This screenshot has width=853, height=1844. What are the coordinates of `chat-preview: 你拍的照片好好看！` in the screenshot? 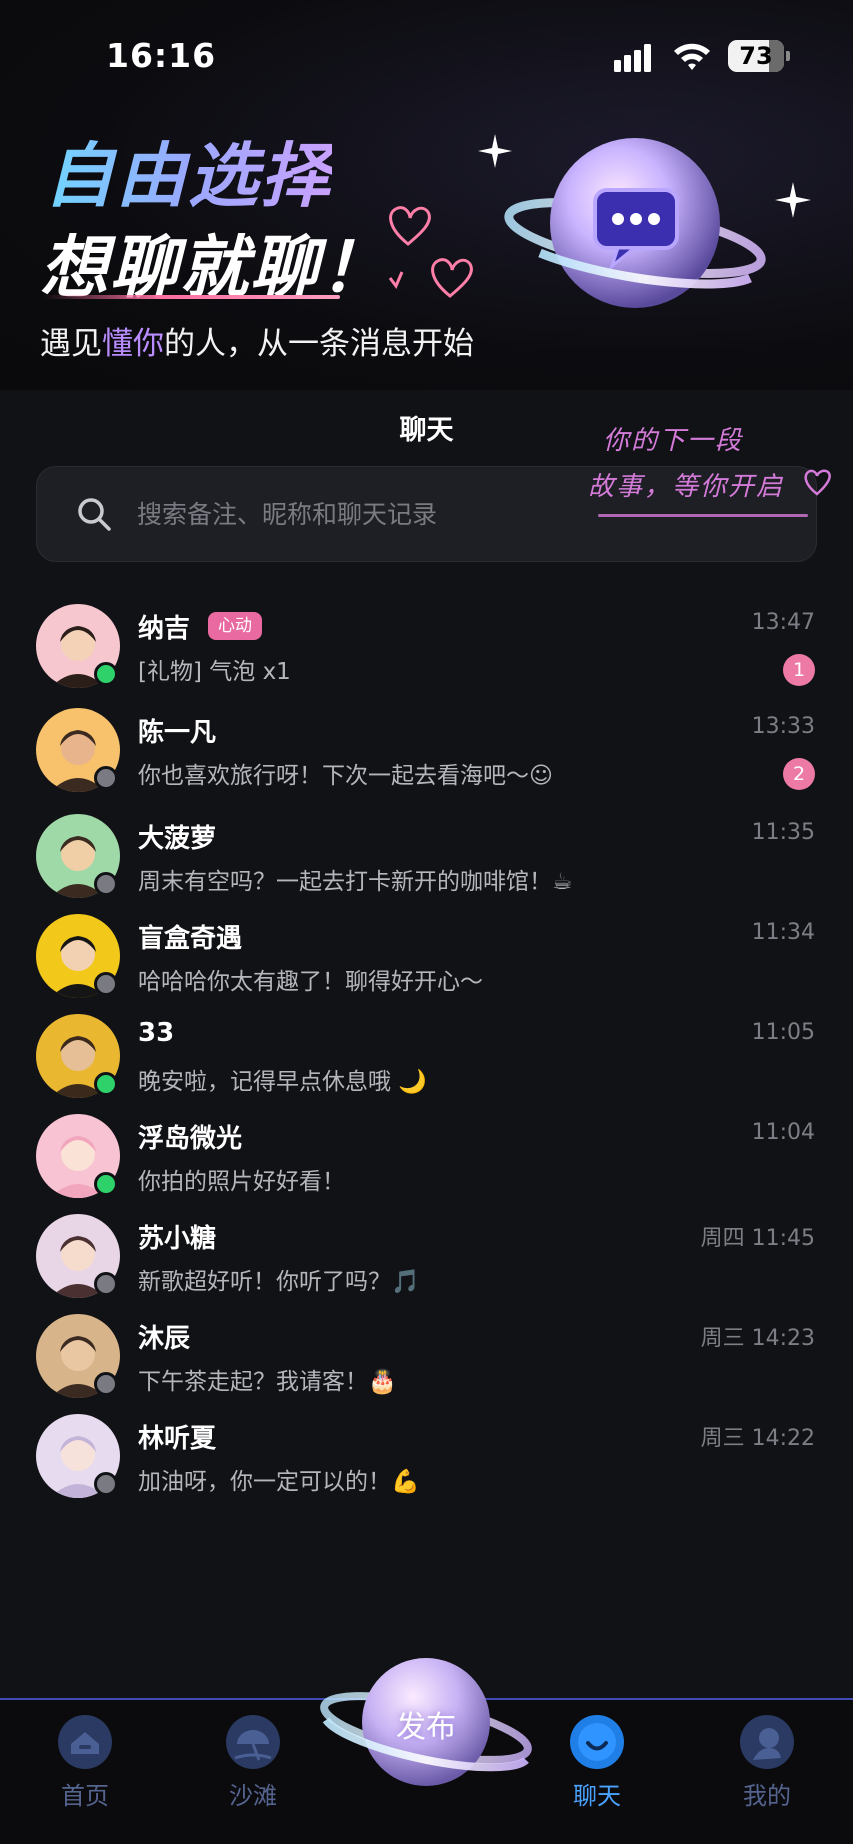 It's located at (241, 1182).